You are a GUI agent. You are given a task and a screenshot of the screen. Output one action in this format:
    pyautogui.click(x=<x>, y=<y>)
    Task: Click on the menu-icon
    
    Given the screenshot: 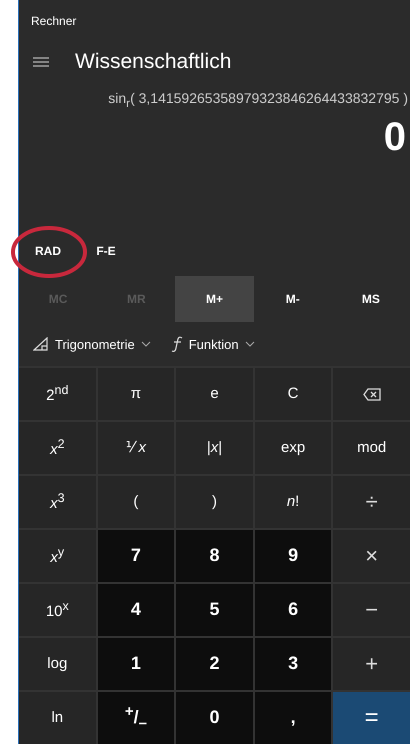 What is the action you would take?
    pyautogui.click(x=41, y=62)
    